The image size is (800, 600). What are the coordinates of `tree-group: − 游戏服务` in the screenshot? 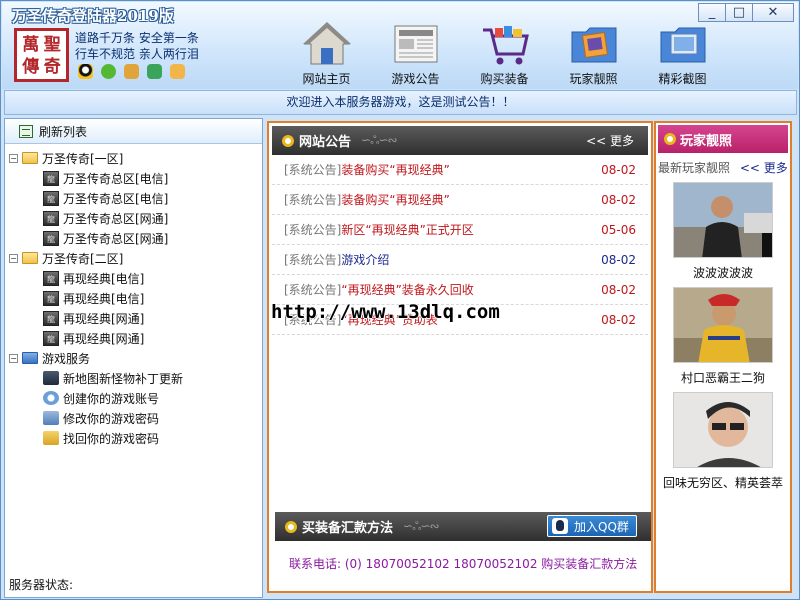 It's located at (133, 358).